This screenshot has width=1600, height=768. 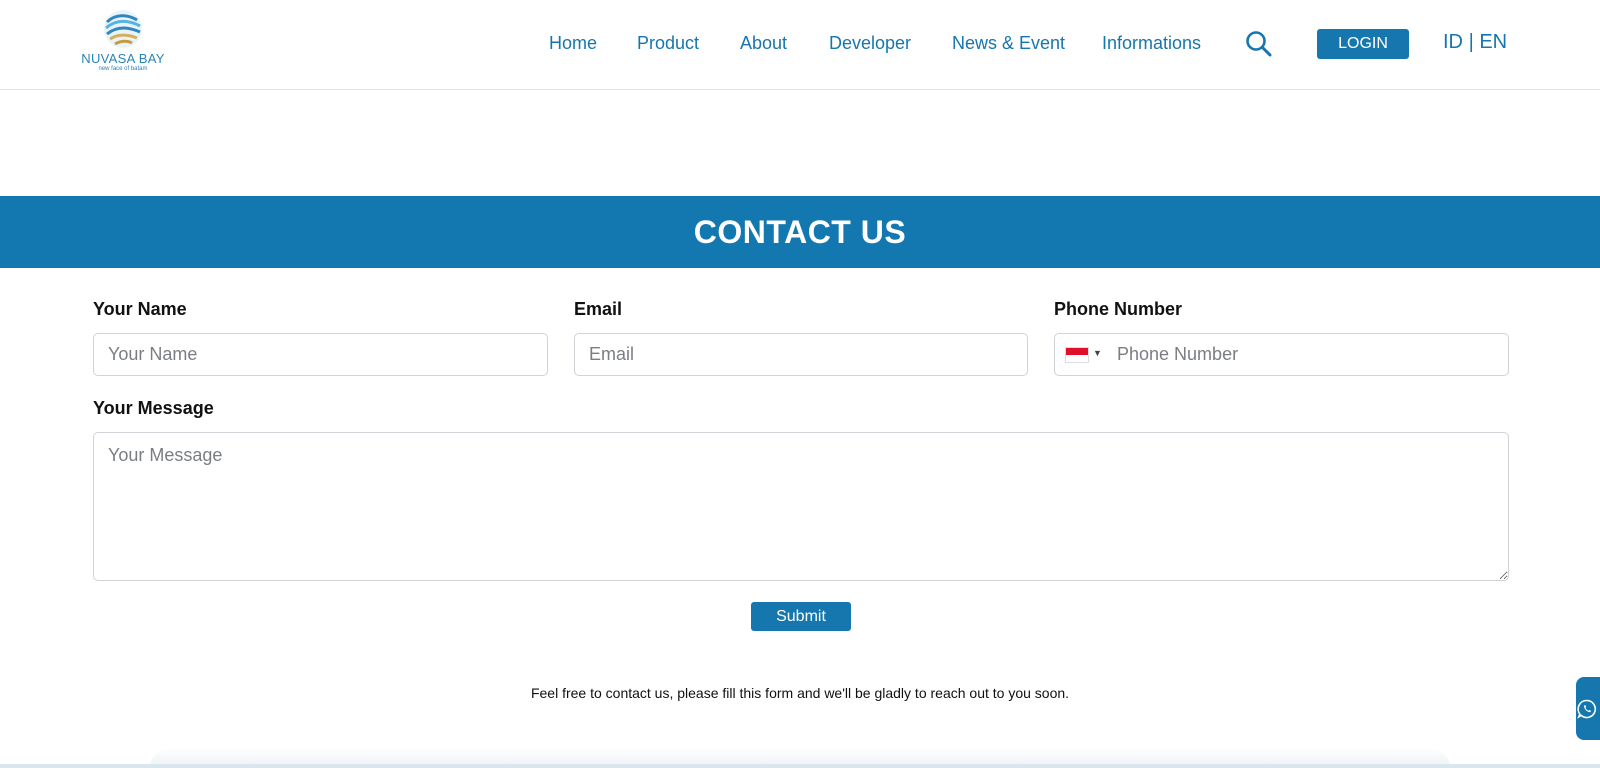 What do you see at coordinates (800, 766) in the screenshot?
I see `footer-edge` at bounding box center [800, 766].